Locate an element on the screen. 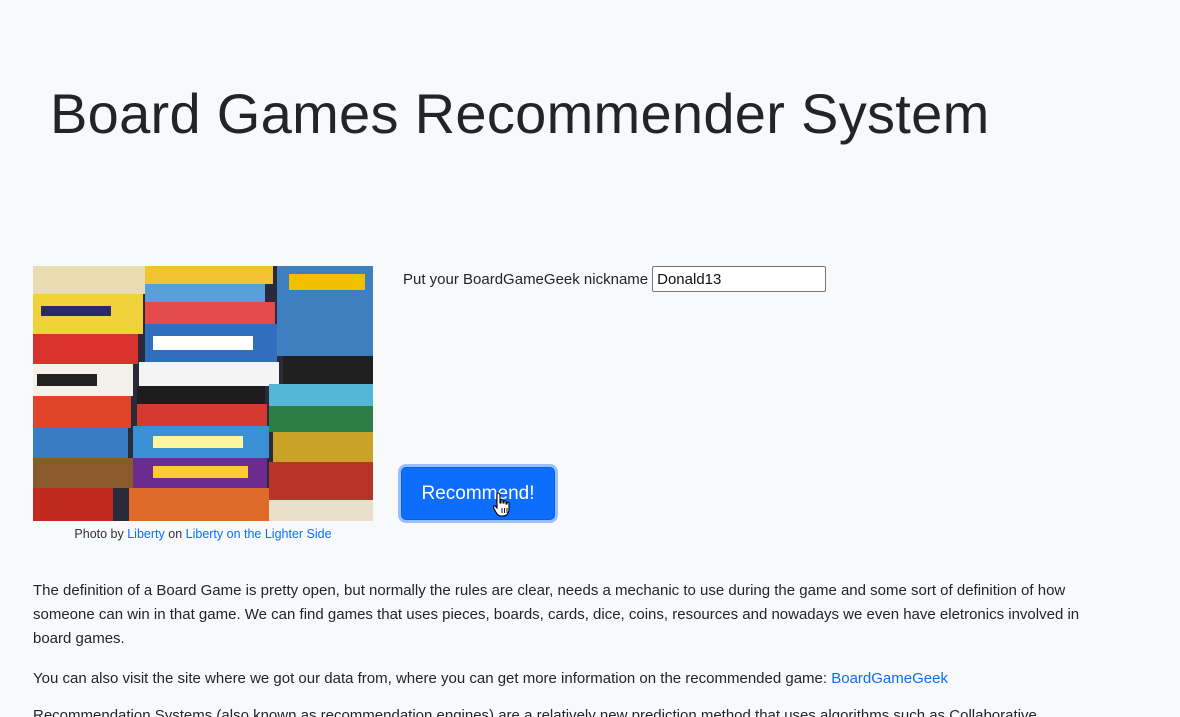 This screenshot has height=717, width=1180. boardgamegeek-link: BoardGameGeek is located at coordinates (889, 678).